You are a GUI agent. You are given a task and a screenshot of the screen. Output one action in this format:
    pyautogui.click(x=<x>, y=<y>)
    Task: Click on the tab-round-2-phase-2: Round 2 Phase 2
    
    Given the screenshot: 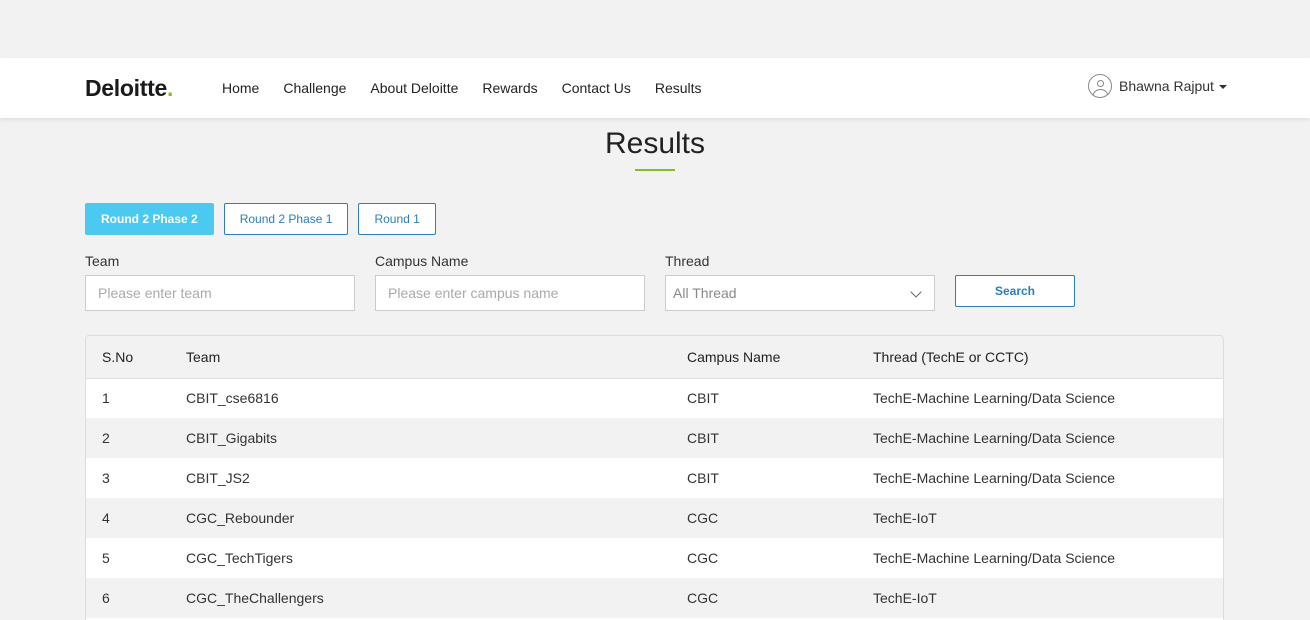 What is the action you would take?
    pyautogui.click(x=149, y=219)
    